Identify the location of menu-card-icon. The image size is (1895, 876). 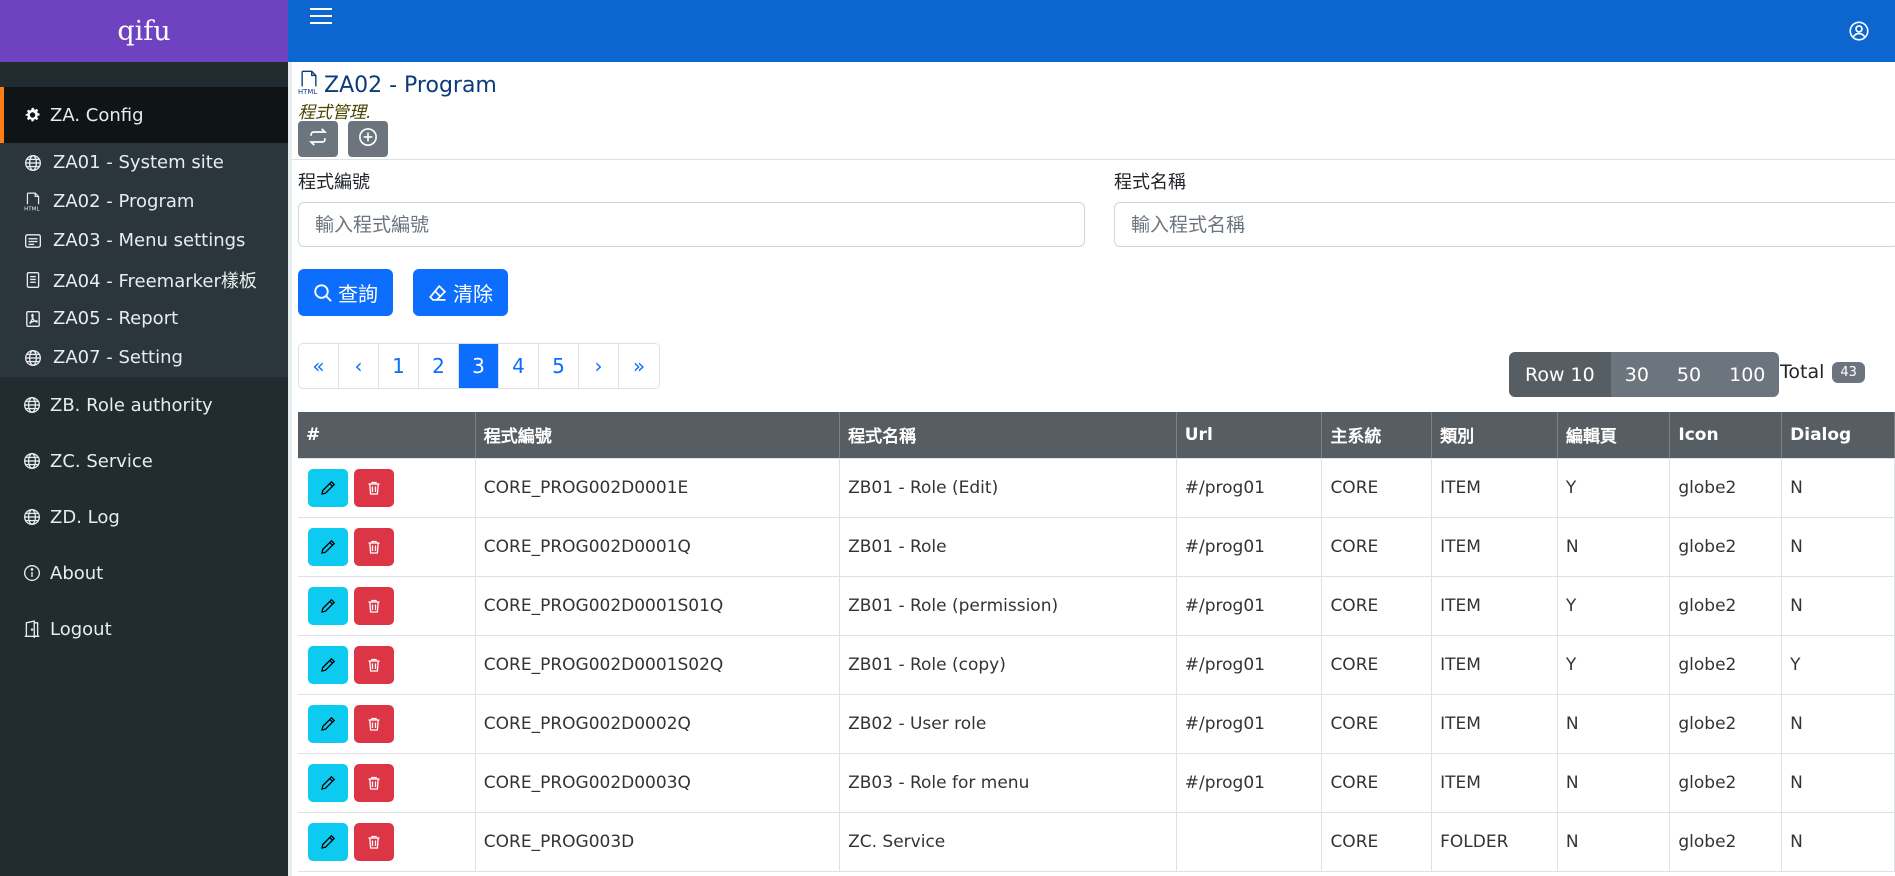
(33, 241).